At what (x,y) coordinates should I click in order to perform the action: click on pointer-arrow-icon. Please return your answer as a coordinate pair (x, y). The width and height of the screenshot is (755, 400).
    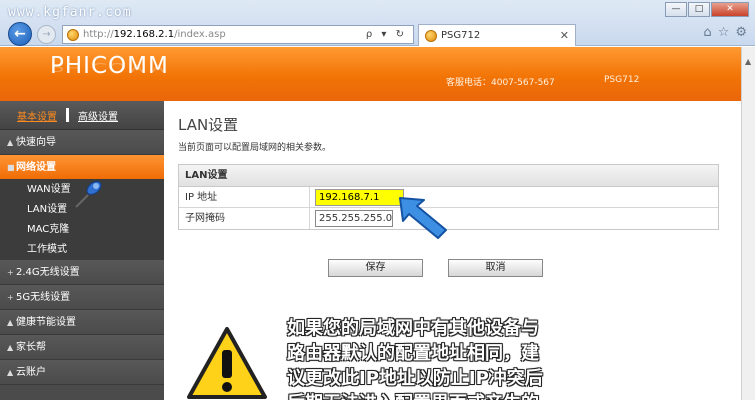
    Looking at the image, I should click on (423, 218).